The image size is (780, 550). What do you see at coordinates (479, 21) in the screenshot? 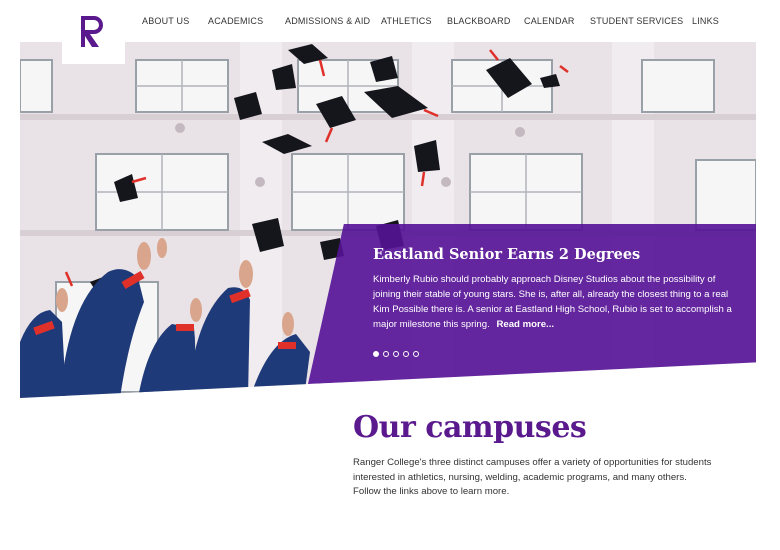
I see `nav-blackboard: BLACKBOARD` at bounding box center [479, 21].